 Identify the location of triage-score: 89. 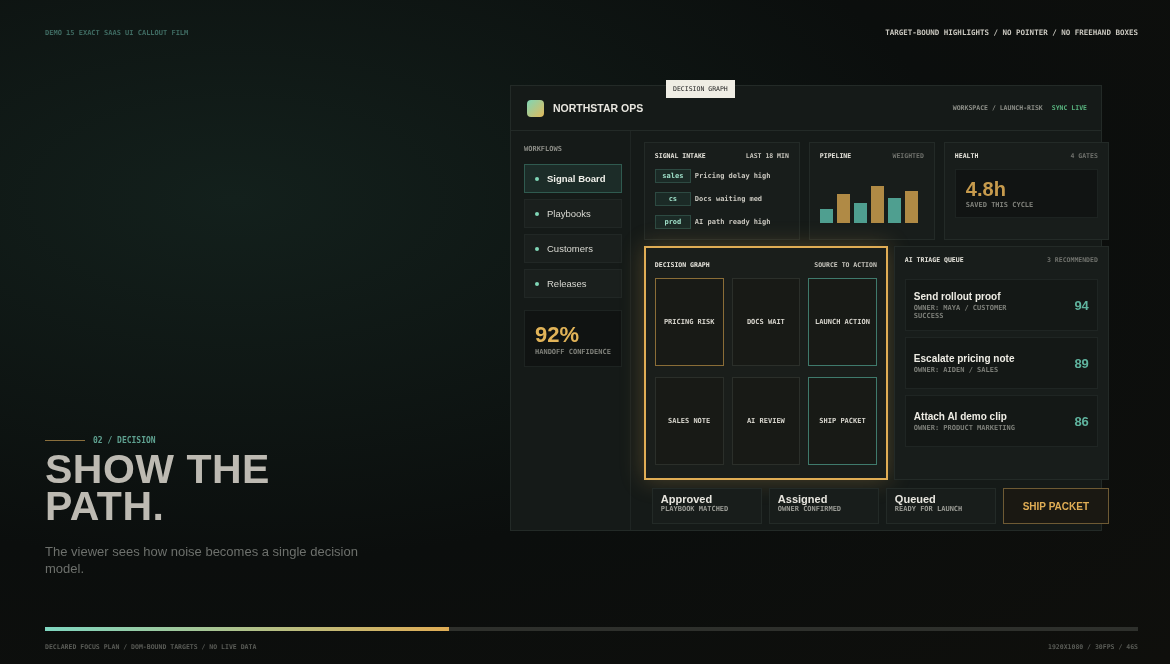
(1081, 363).